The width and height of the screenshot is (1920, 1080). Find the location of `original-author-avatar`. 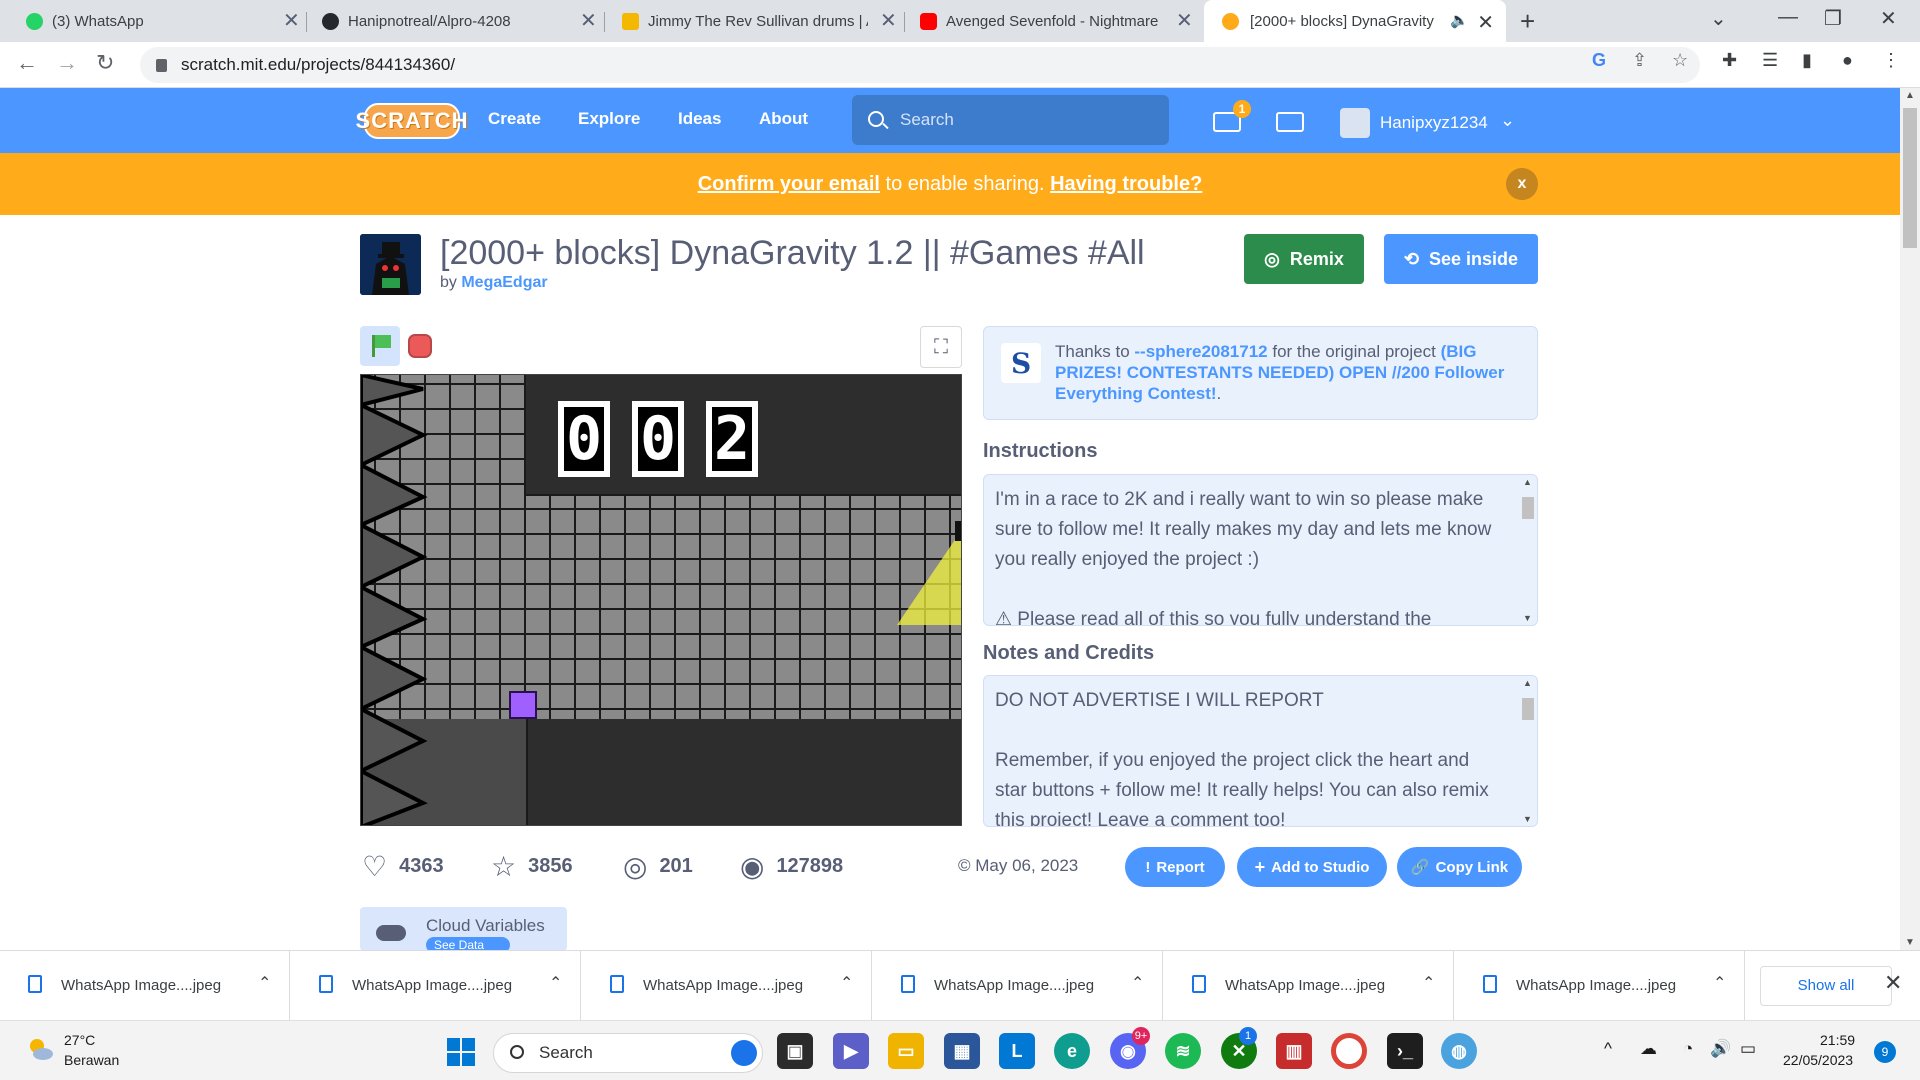

original-author-avatar is located at coordinates (1021, 363).